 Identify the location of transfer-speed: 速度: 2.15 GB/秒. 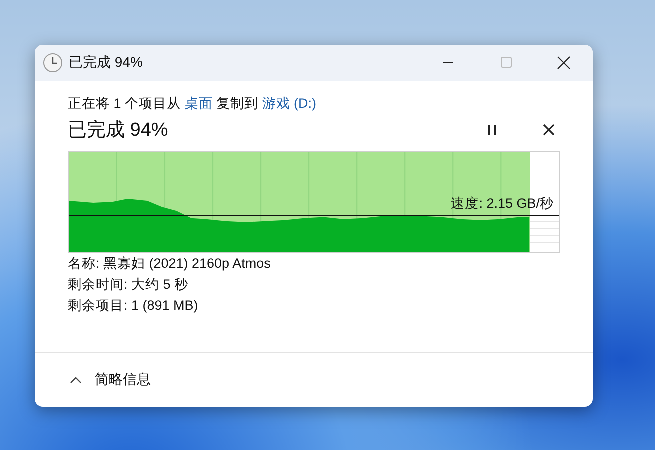
(502, 204).